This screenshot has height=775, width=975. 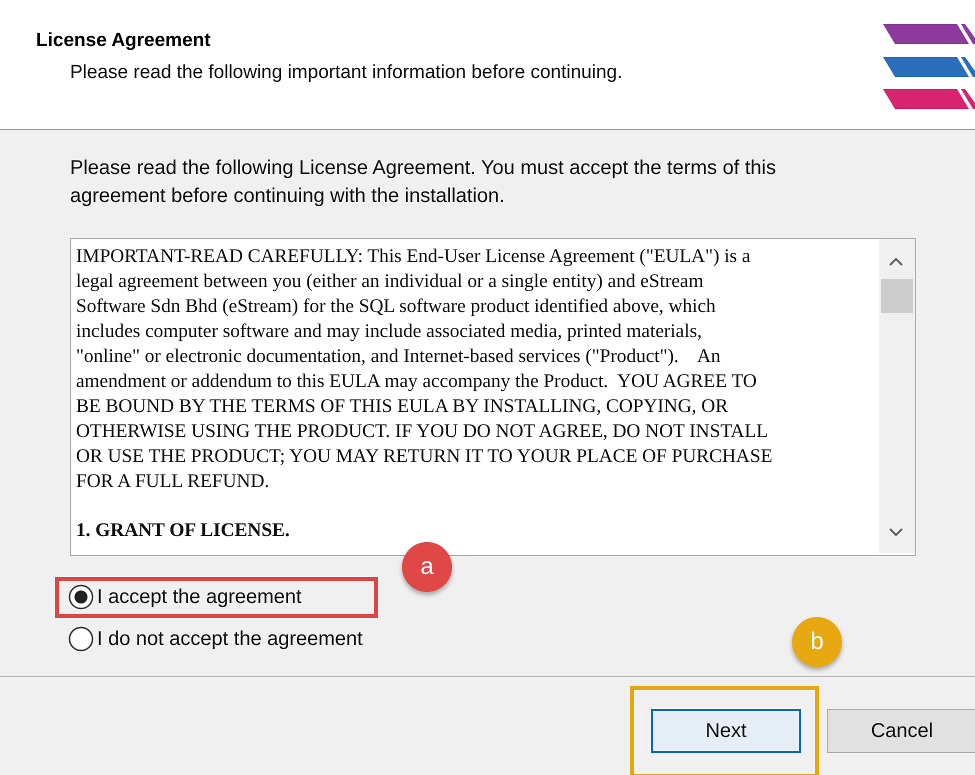 What do you see at coordinates (817, 642) in the screenshot?
I see `callout-marker: b` at bounding box center [817, 642].